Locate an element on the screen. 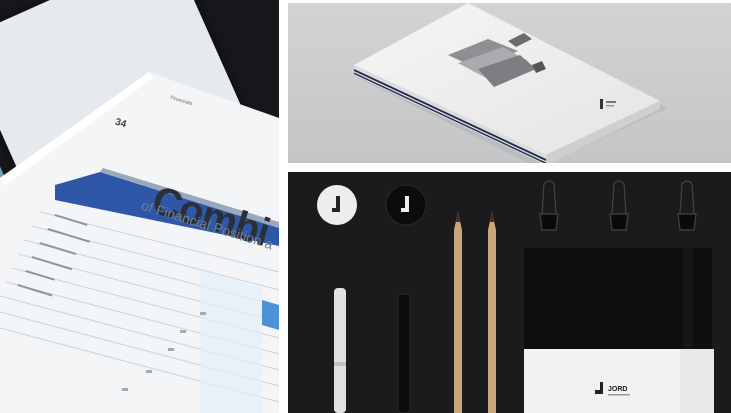 Image resolution: width=731 pixels, height=413 pixels. card-brand: JORD is located at coordinates (617, 389).